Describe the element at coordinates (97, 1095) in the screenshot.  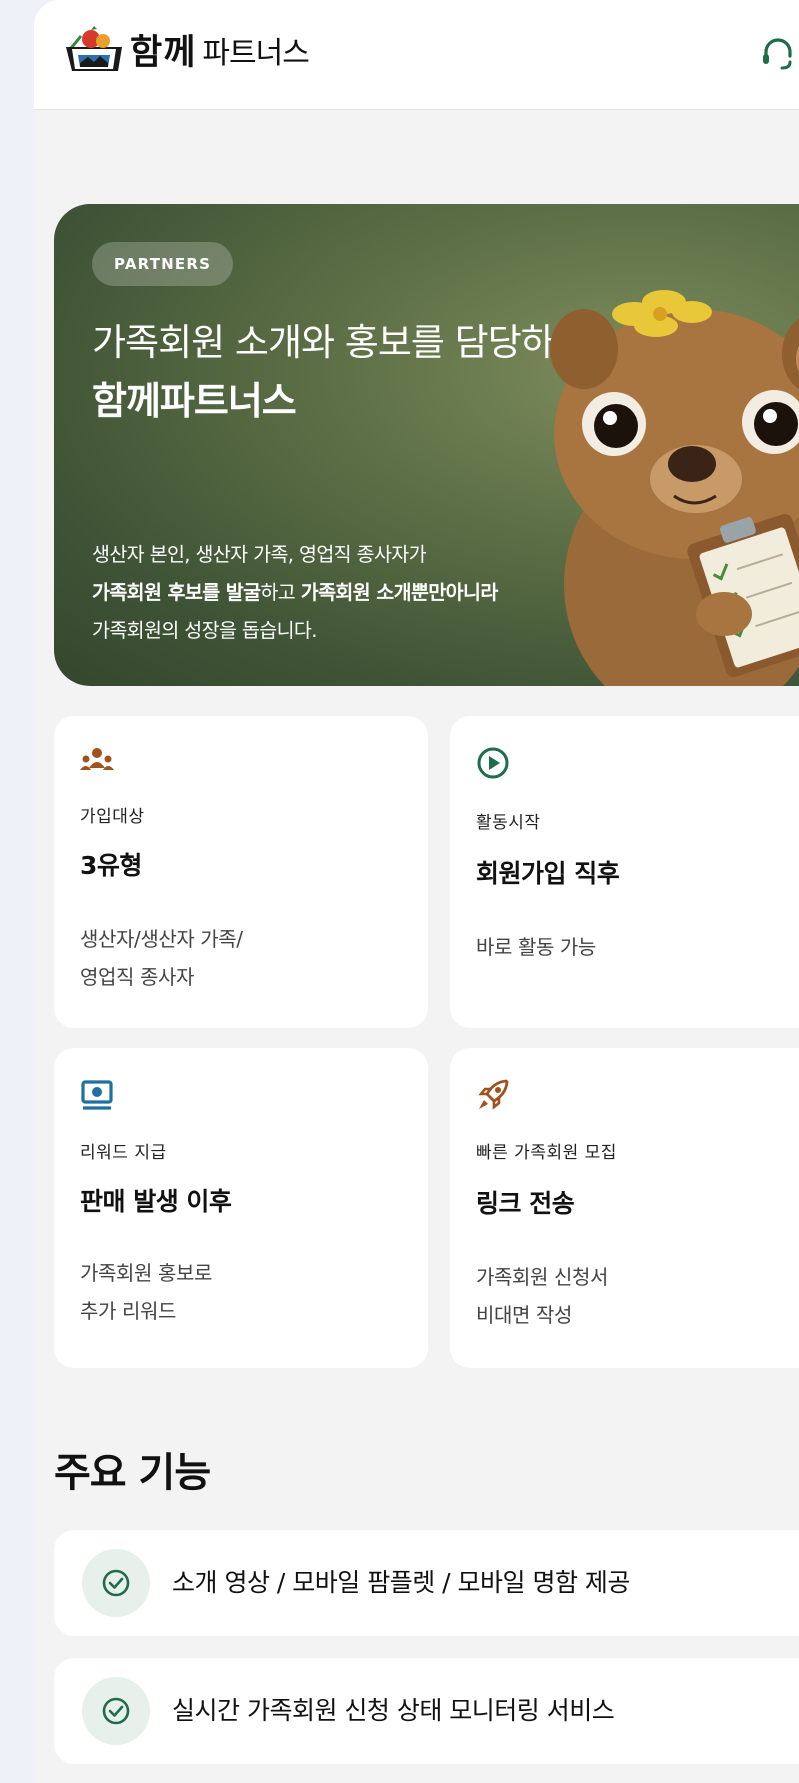
I see `money-icon` at that location.